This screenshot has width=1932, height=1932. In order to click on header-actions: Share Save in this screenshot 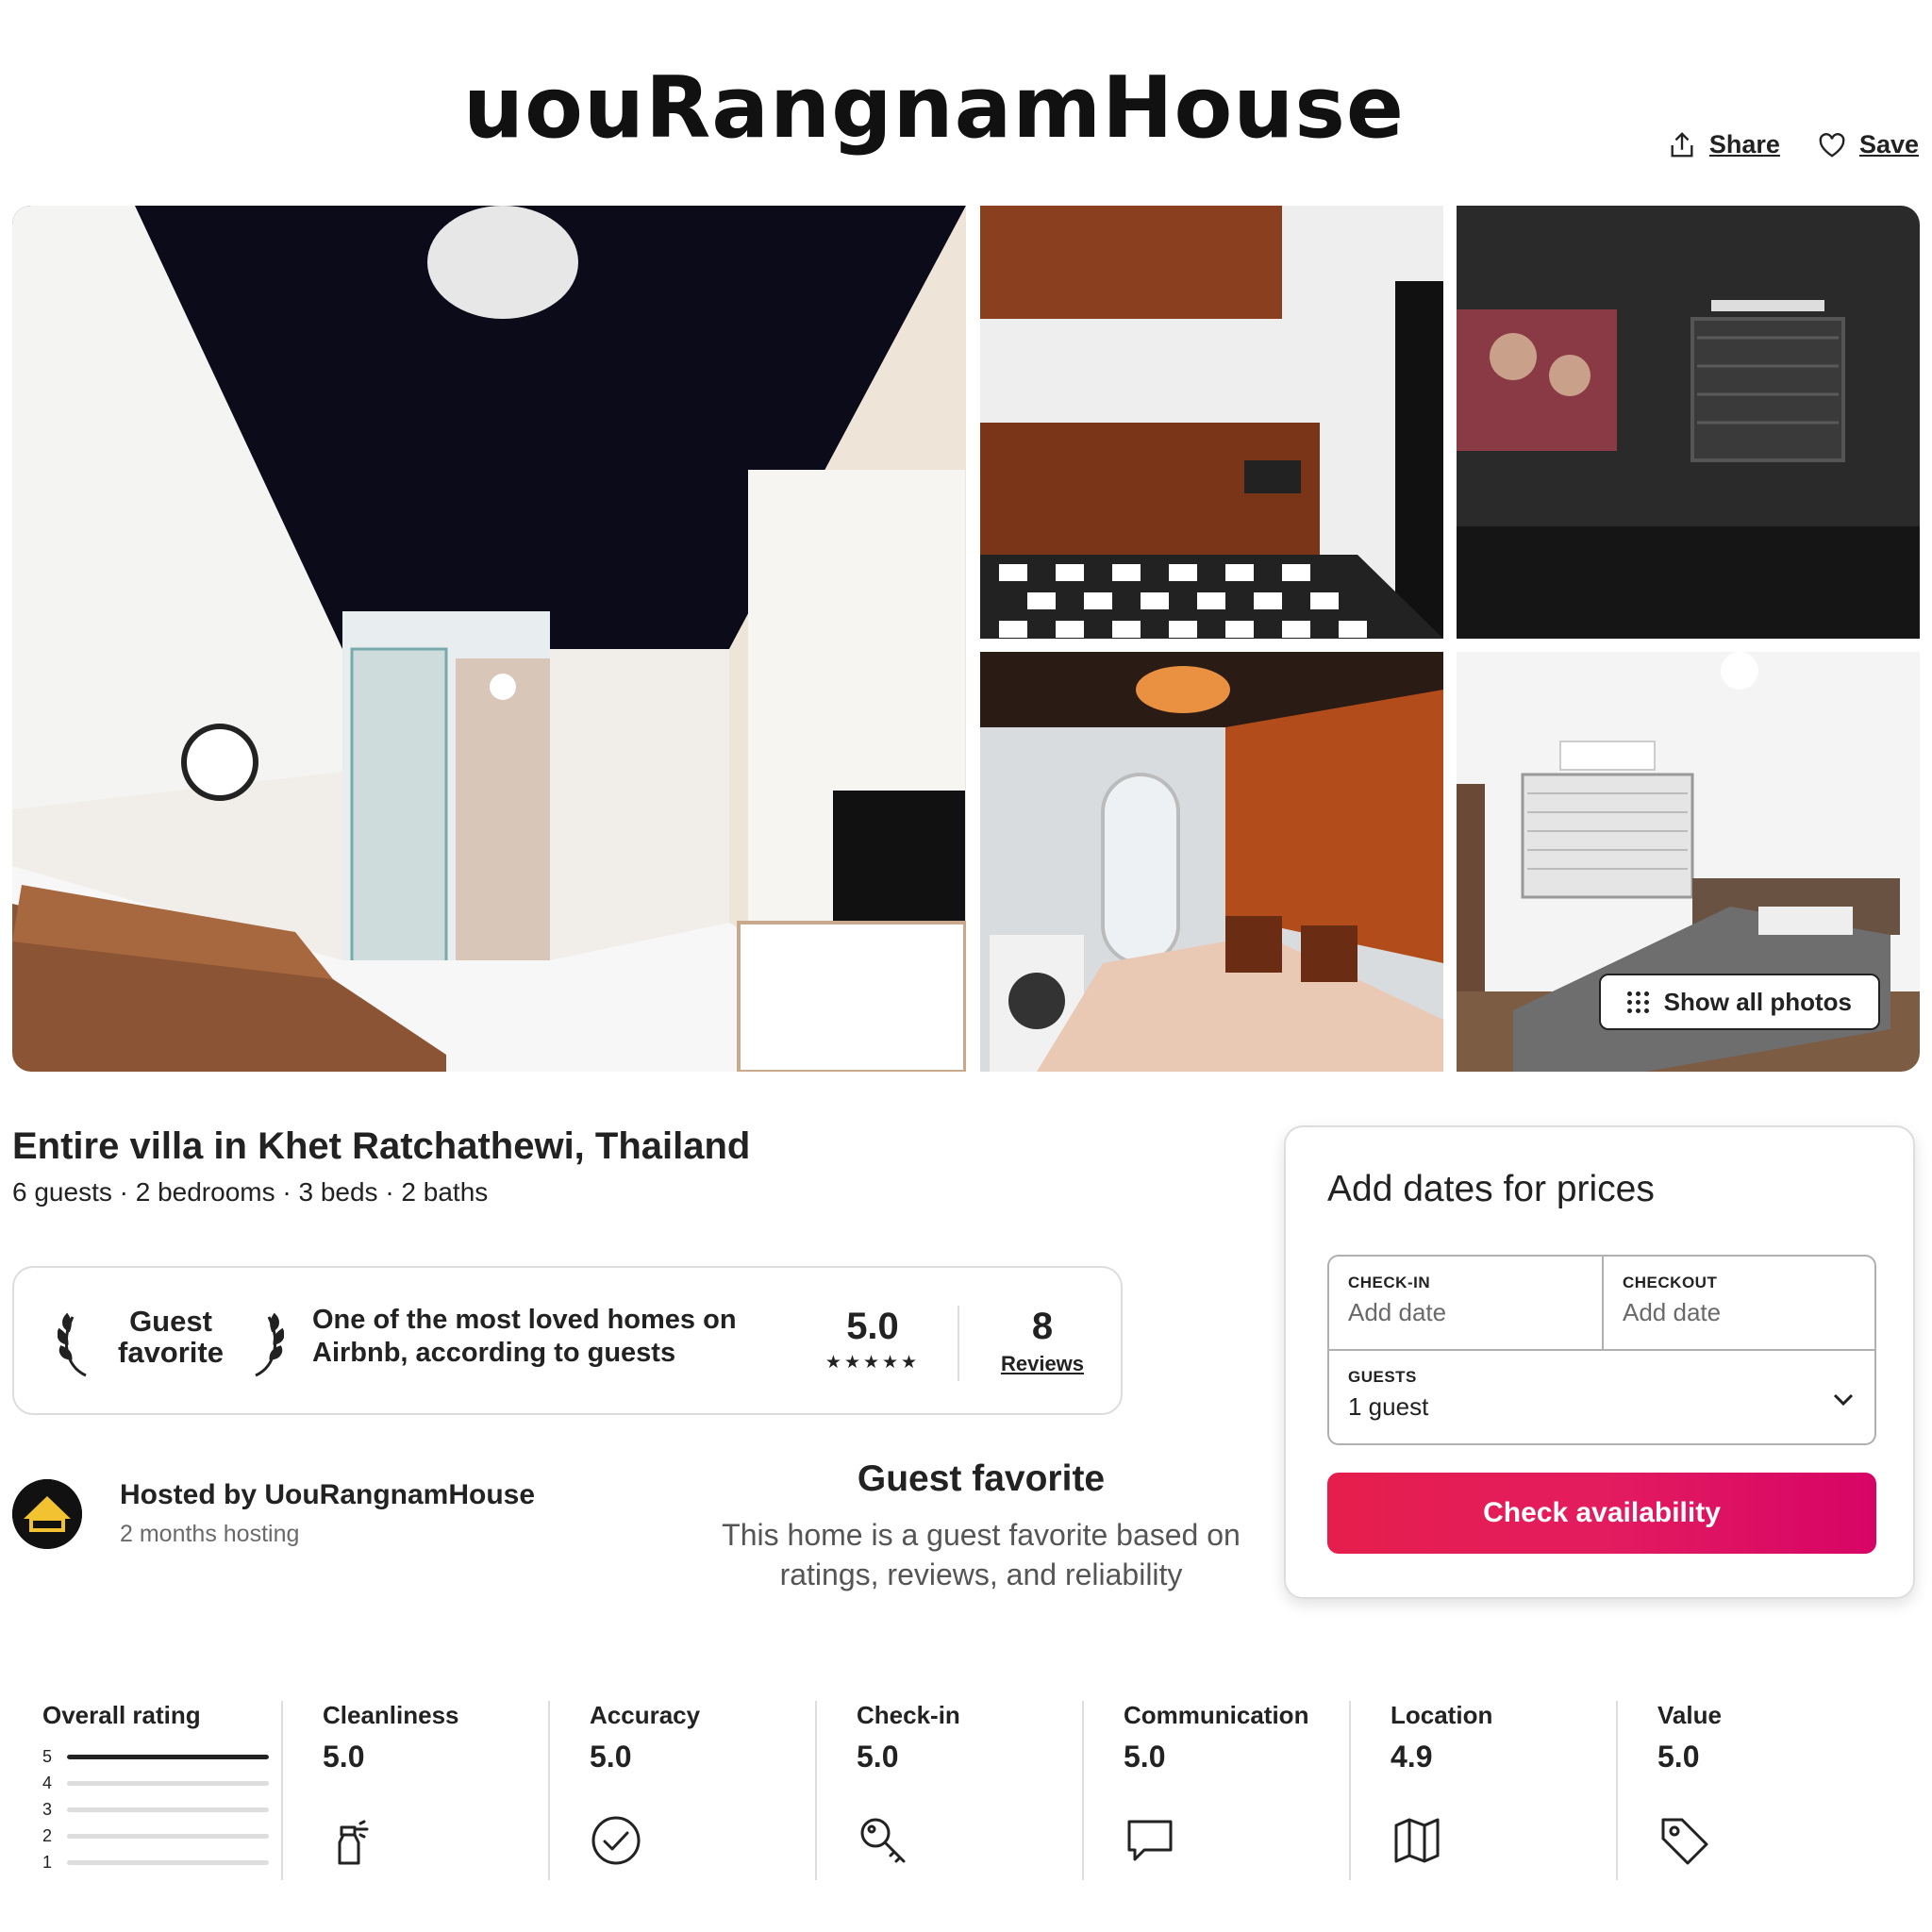, I will do `click(1794, 144)`.